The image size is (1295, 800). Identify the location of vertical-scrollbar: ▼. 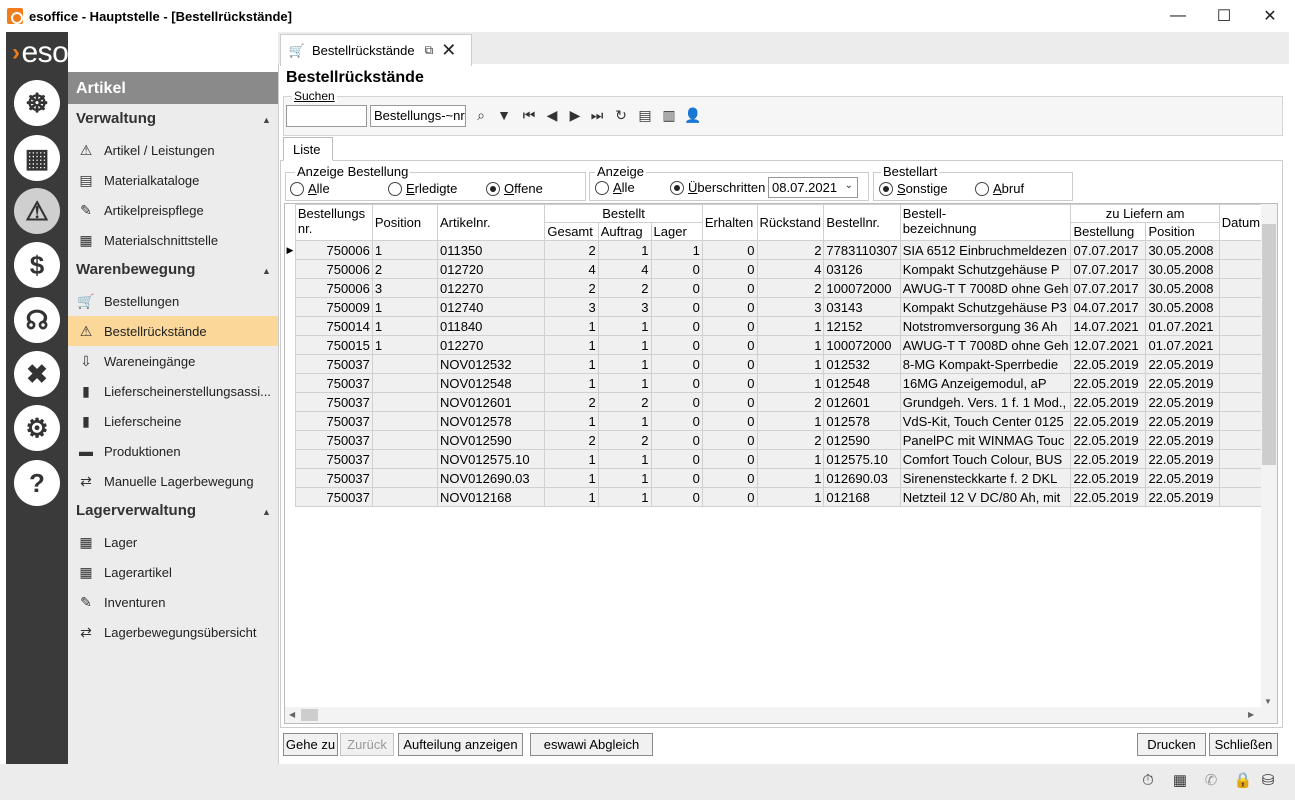
(1269, 463).